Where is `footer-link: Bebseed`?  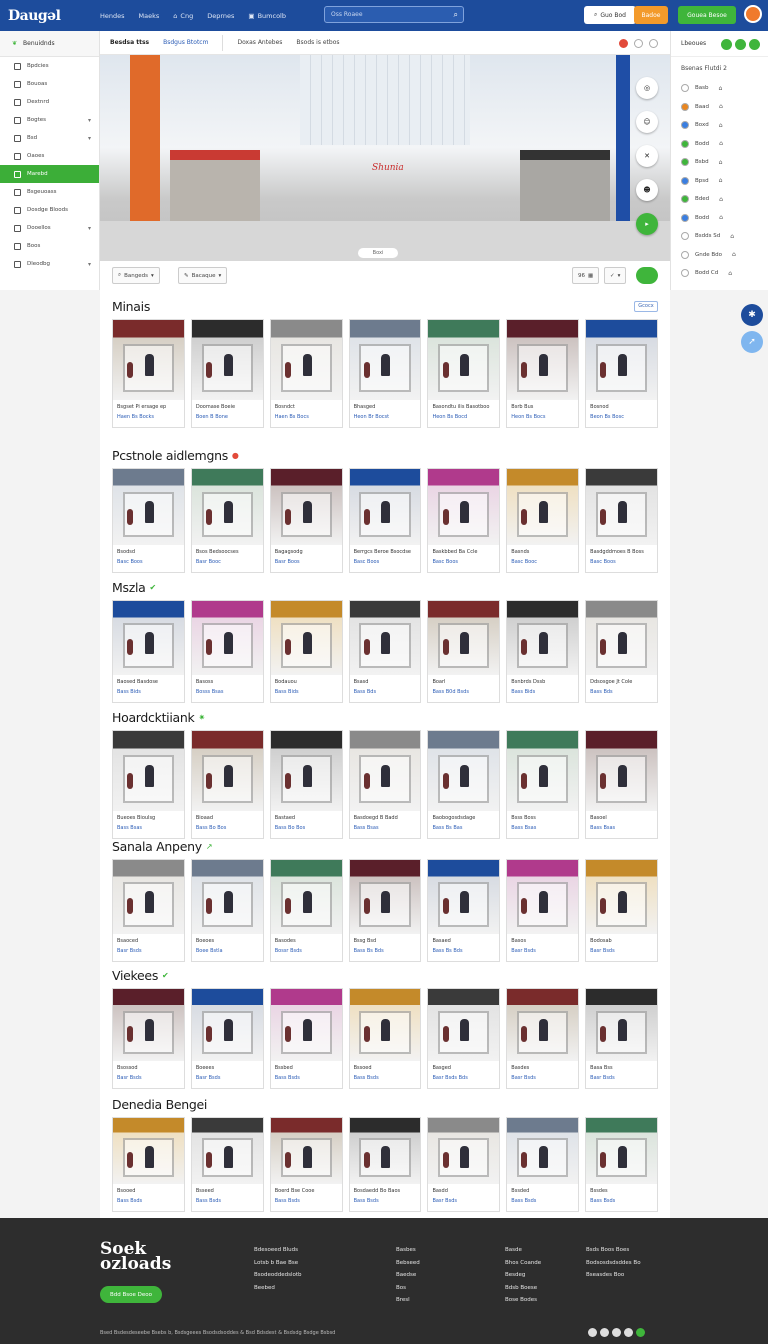
footer-link: Bebseed is located at coordinates (408, 1263).